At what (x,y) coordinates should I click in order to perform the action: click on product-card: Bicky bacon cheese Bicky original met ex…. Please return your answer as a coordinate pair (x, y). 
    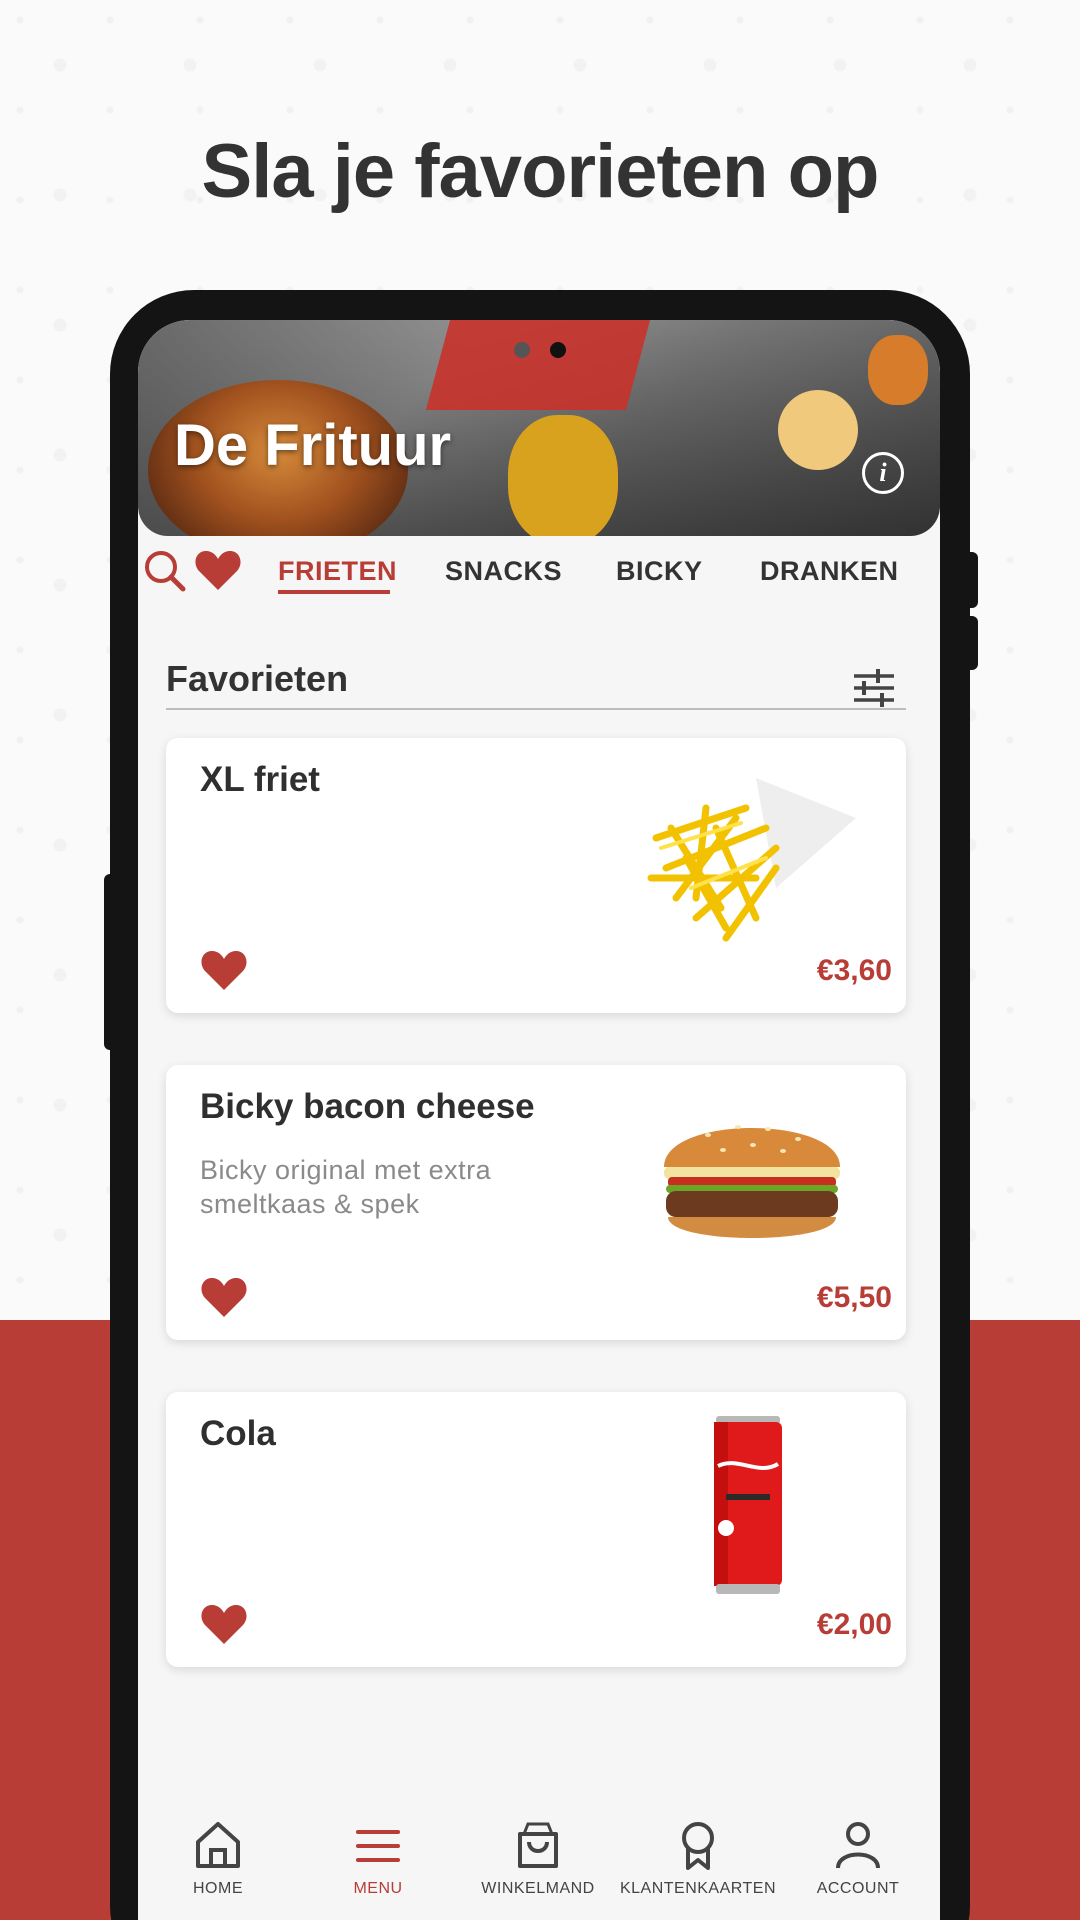
    Looking at the image, I should click on (536, 1202).